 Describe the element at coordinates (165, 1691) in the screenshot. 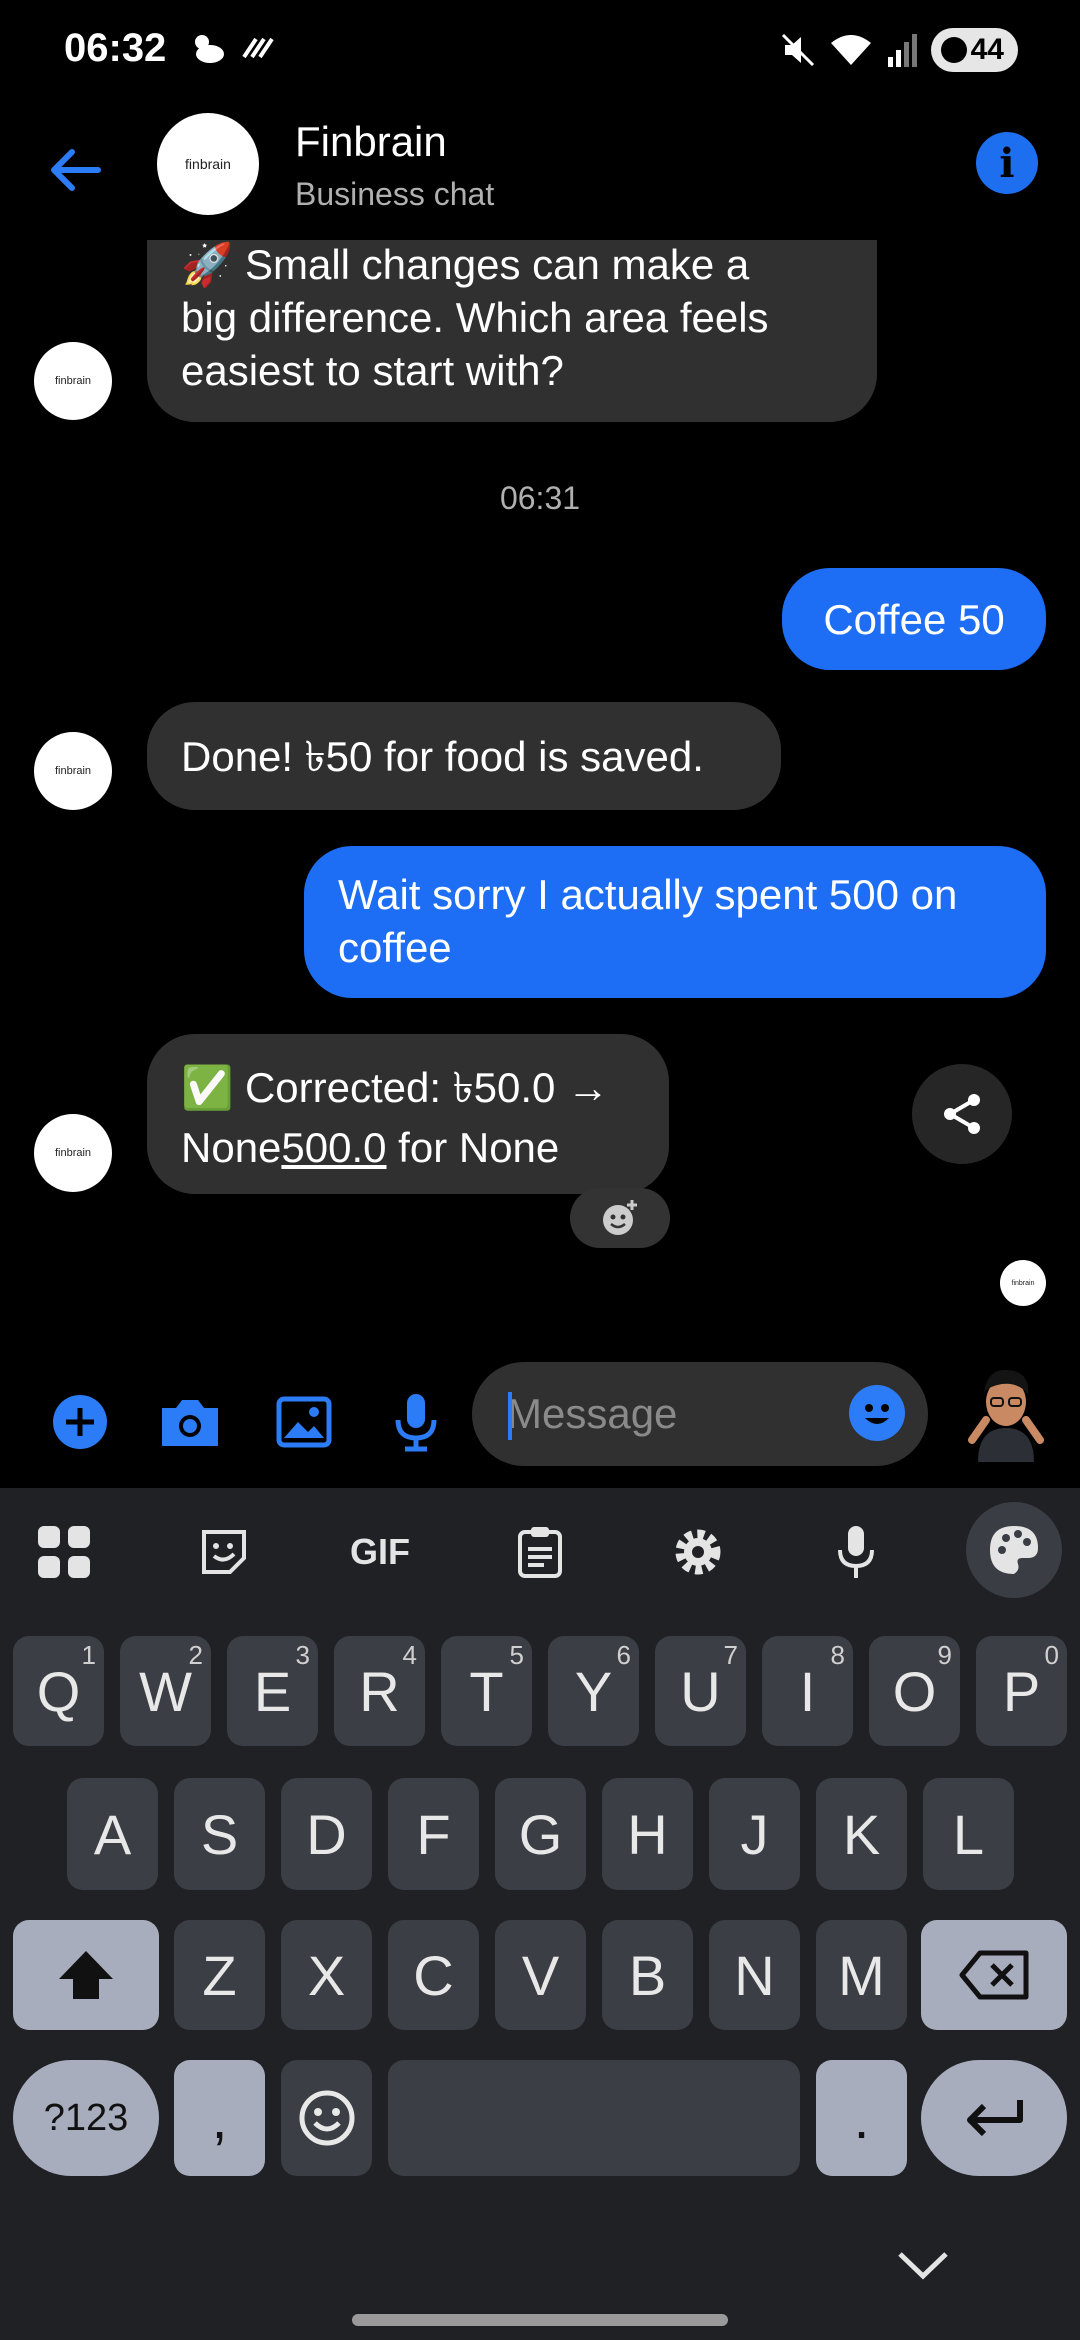

I see `key-w: W2` at that location.